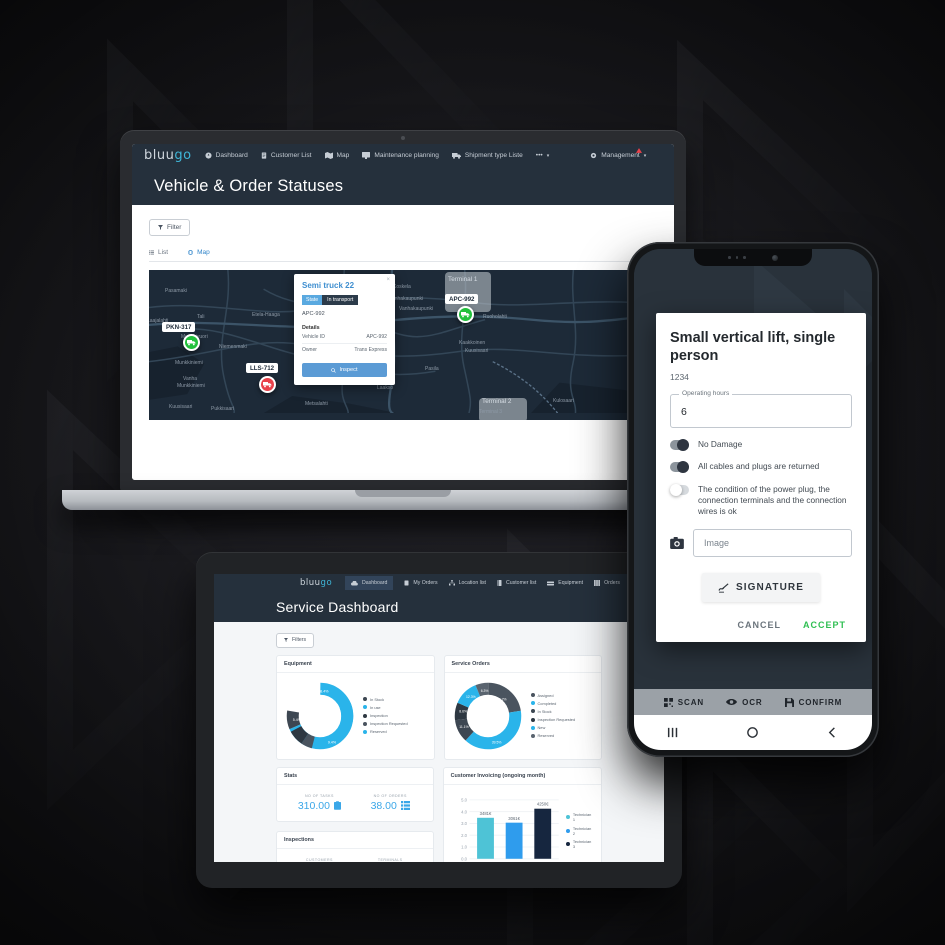 This screenshot has width=945, height=945. I want to click on close-icon: ×, so click(388, 280).